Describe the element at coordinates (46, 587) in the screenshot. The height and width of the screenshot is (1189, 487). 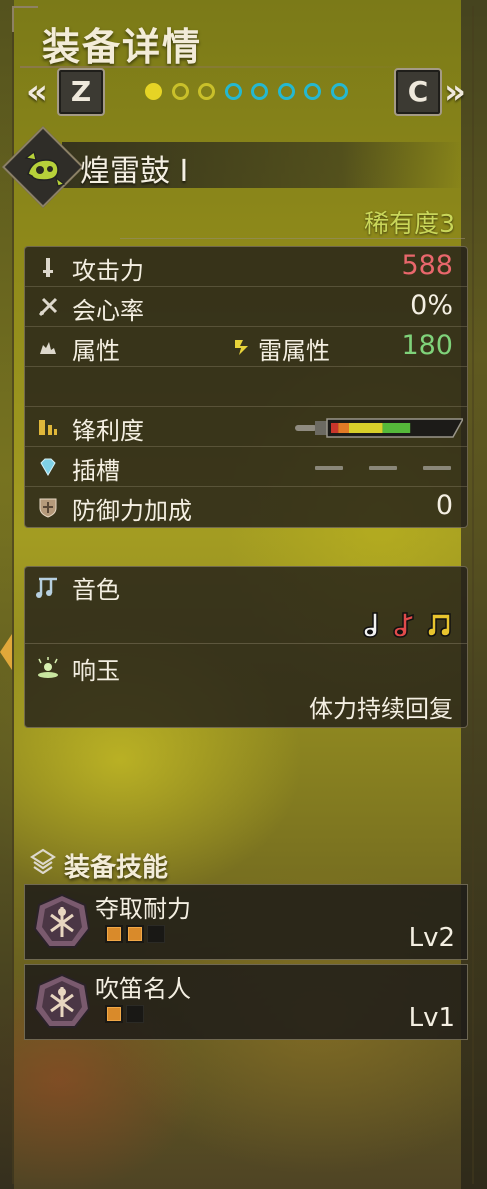
I see `melody-icon` at that location.